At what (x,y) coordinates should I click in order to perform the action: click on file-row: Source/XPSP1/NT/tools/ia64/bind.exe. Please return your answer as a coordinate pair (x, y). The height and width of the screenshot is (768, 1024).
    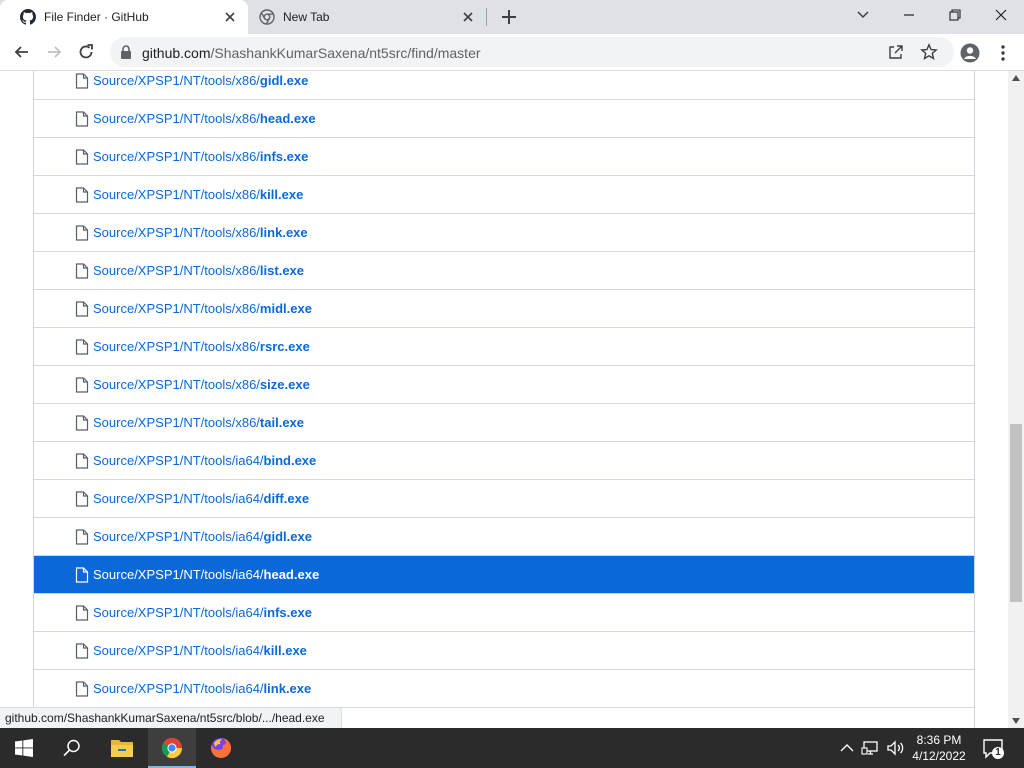
    Looking at the image, I should click on (504, 460).